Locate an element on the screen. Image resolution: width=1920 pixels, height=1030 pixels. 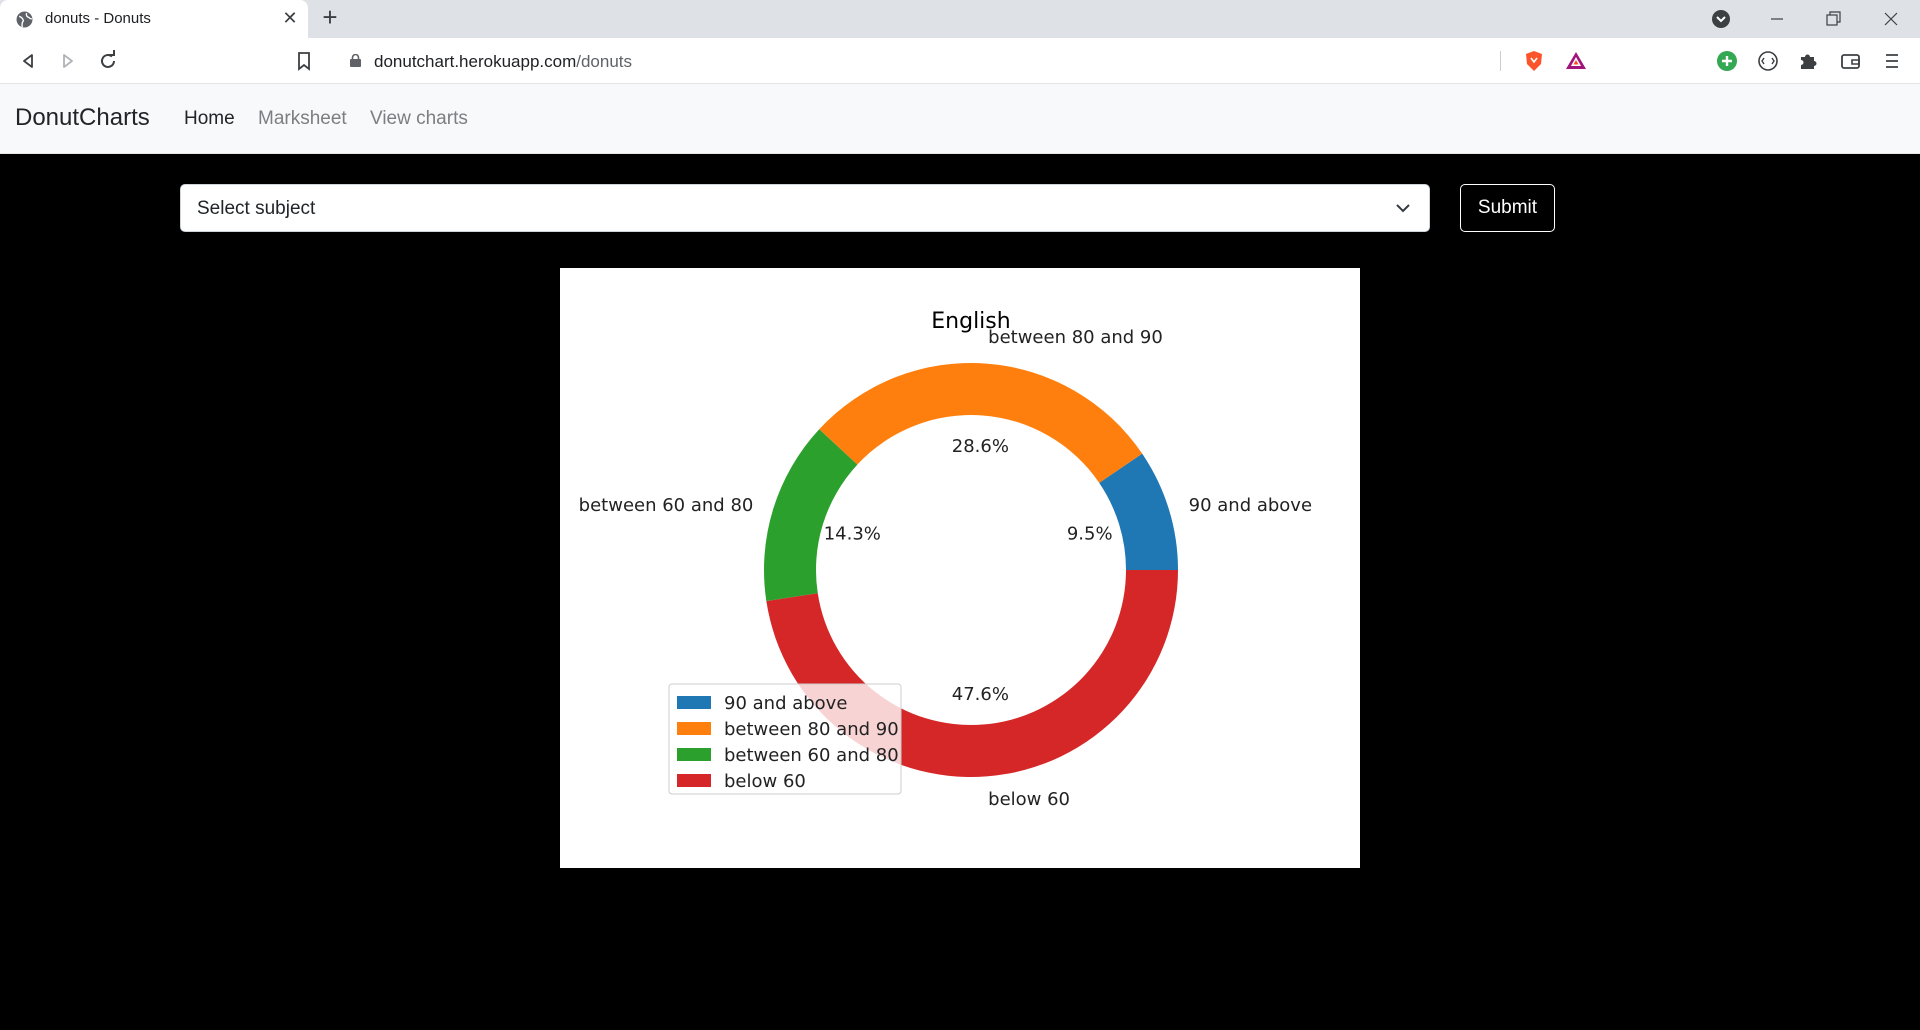
nav-link-home: Home is located at coordinates (209, 119).